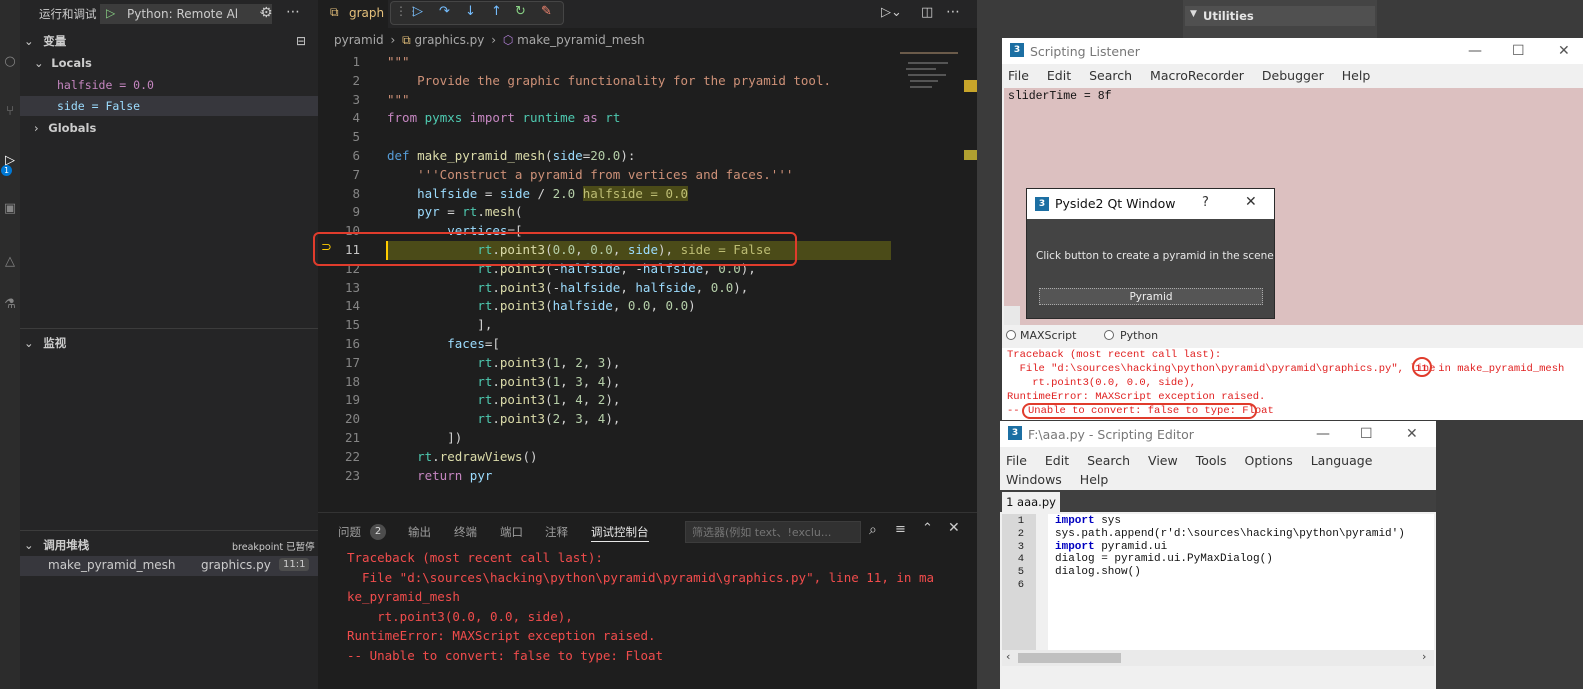  What do you see at coordinates (503, 362) in the screenshot?
I see `code-line: rt.point3(1, 2, 3),` at bounding box center [503, 362].